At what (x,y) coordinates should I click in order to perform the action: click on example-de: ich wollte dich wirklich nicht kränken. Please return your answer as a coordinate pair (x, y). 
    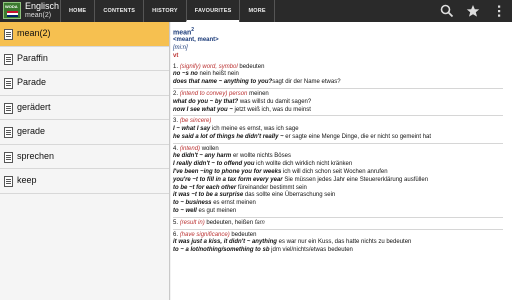
    Looking at the image, I should click on (304, 164).